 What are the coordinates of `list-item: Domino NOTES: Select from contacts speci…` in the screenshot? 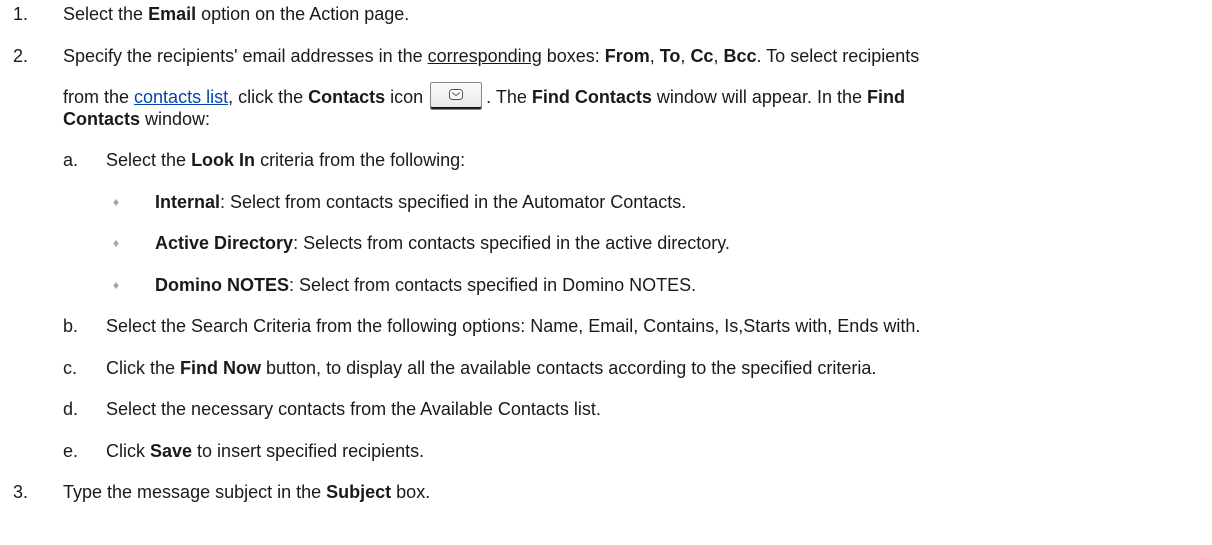 It's located at (426, 285).